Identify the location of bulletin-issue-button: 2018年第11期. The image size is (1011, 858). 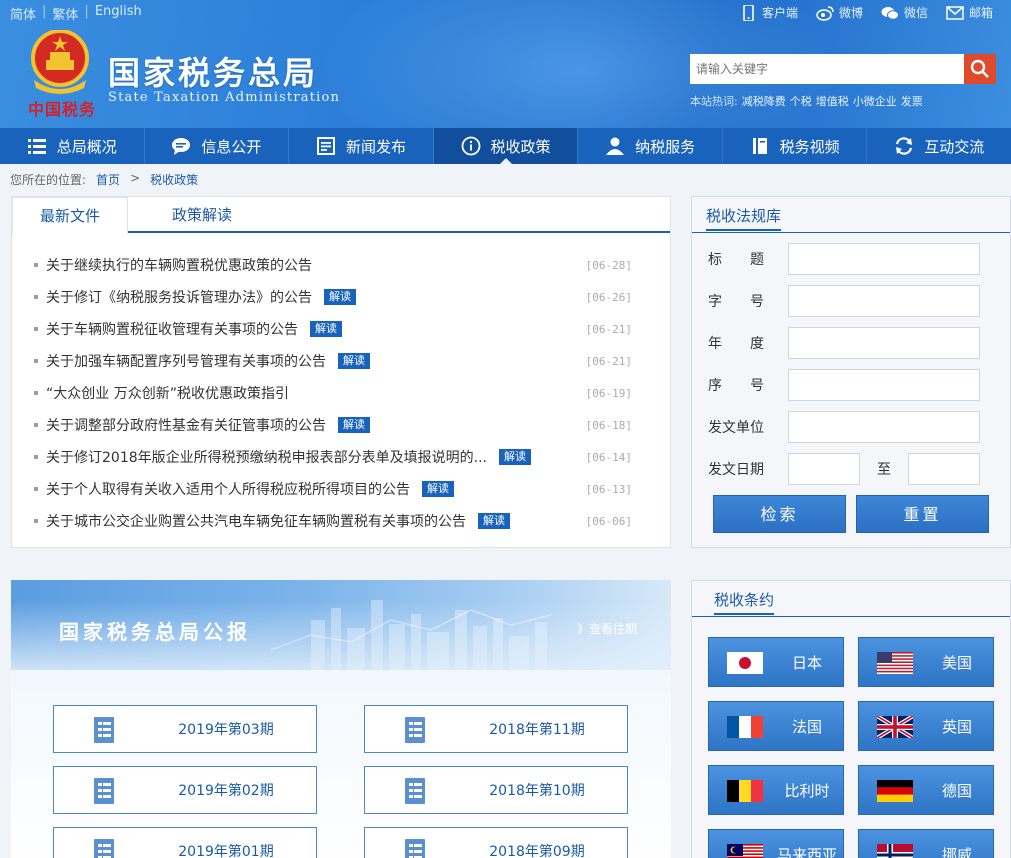
(496, 729).